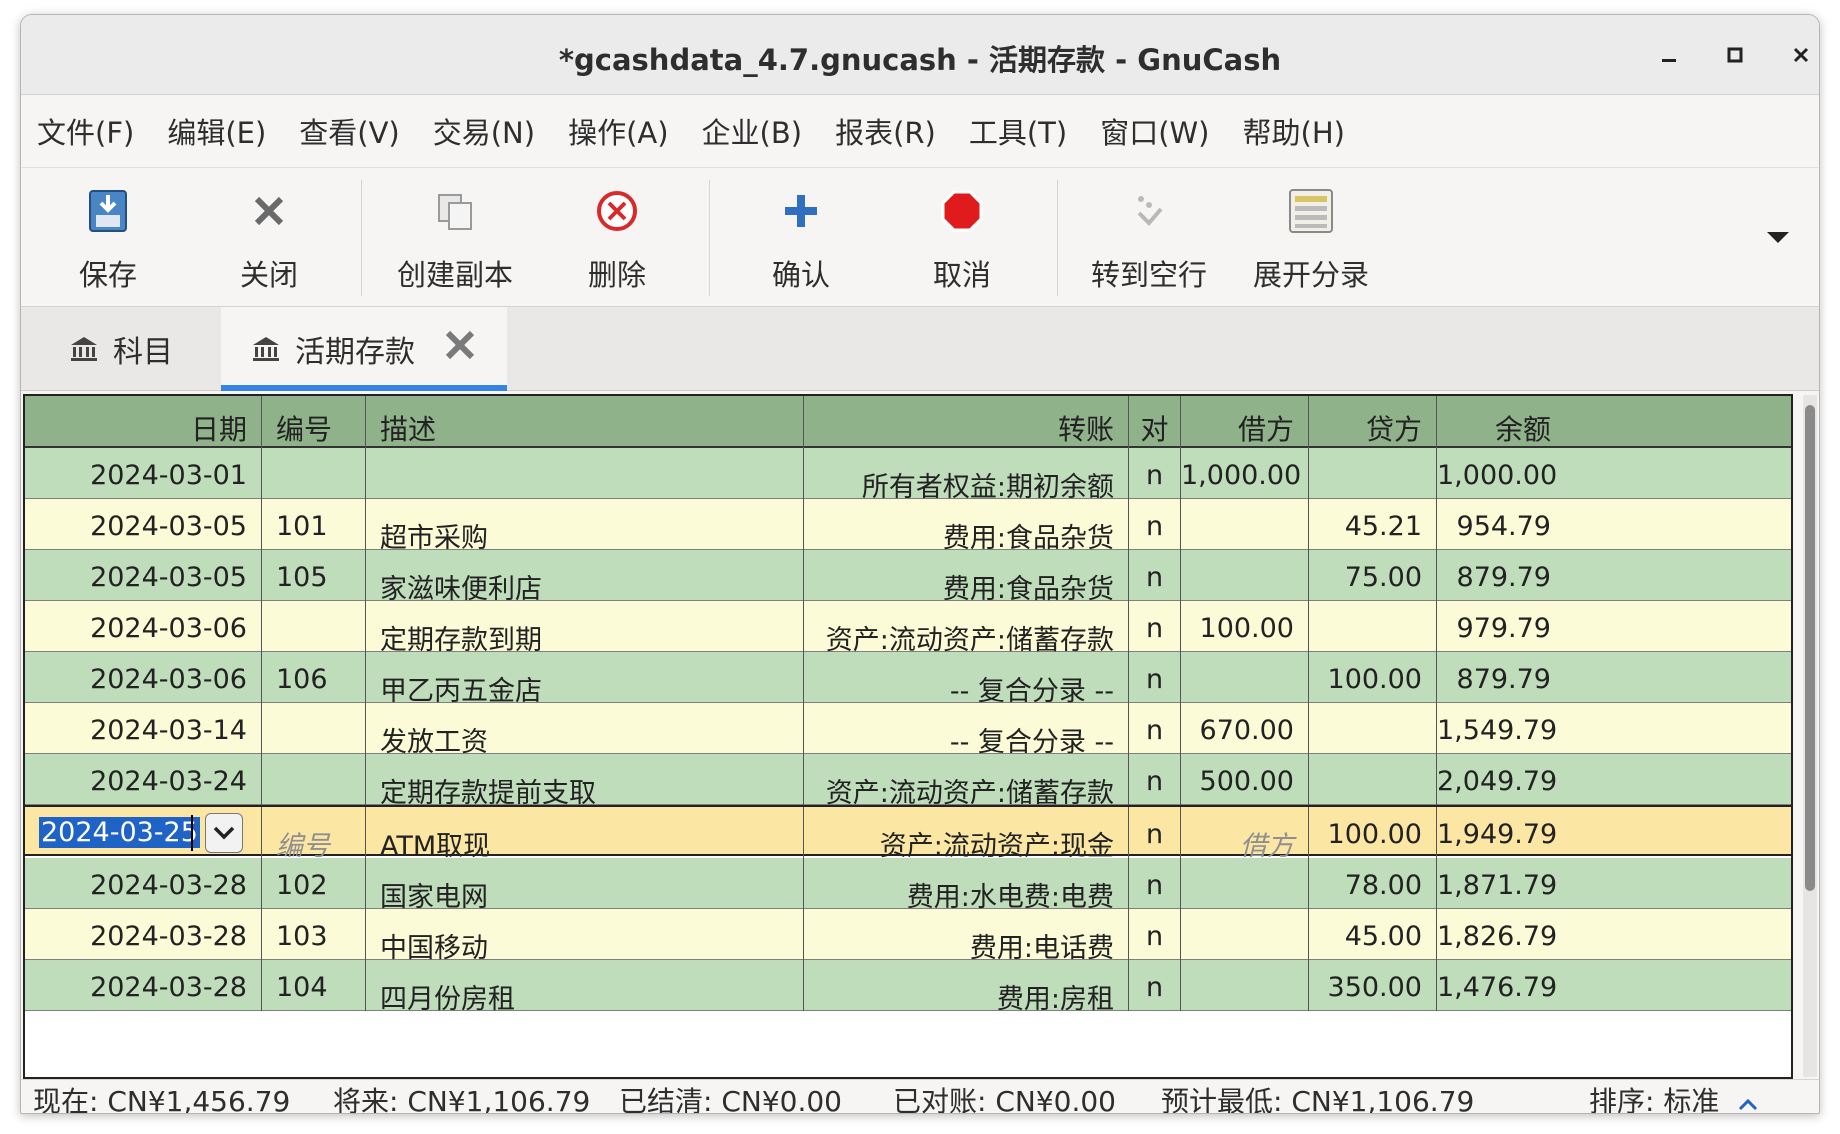 This screenshot has height=1134, width=1840. Describe the element at coordinates (109, 238) in the screenshot. I see `save-button: 保存` at that location.